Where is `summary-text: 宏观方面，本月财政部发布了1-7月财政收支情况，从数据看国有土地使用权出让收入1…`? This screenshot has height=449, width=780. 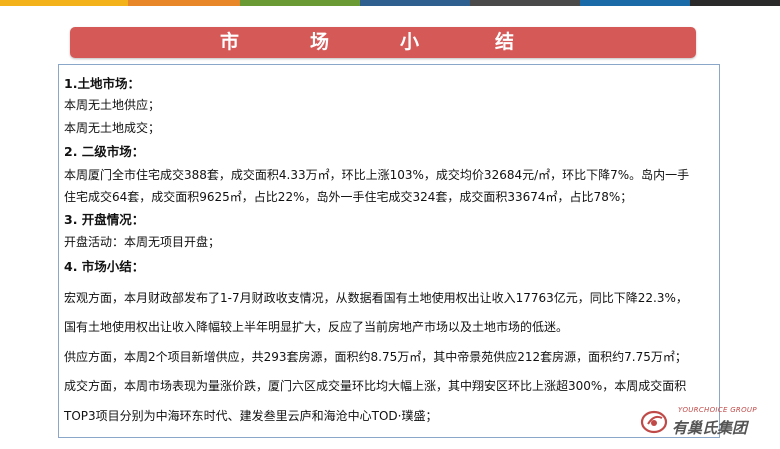
summary-text: 宏观方面，本月财政部发布了1-7月财政收支情况，从数据看国有土地使用权出让收入1… is located at coordinates (376, 298).